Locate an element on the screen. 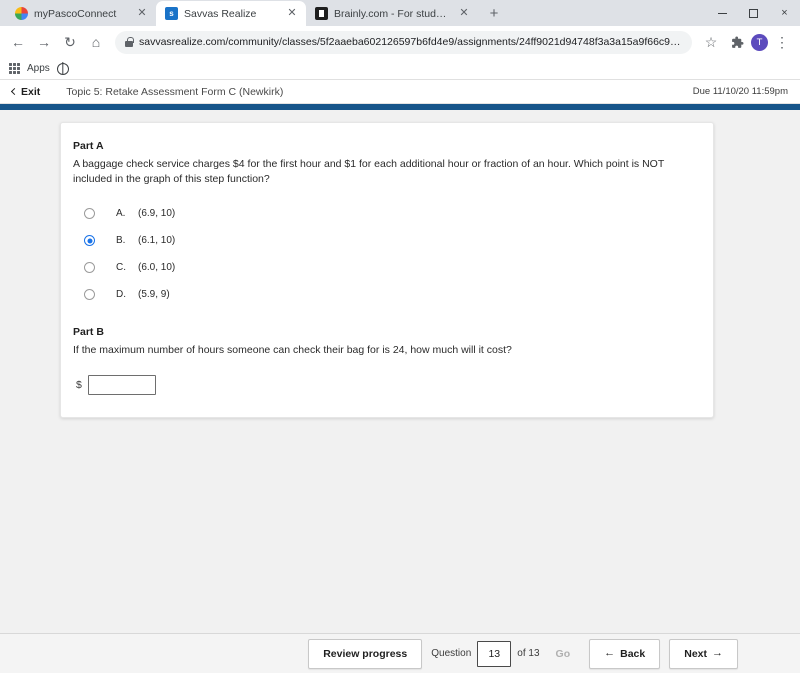 Image resolution: width=800 pixels, height=673 pixels. back-button: ← Back is located at coordinates (625, 653).